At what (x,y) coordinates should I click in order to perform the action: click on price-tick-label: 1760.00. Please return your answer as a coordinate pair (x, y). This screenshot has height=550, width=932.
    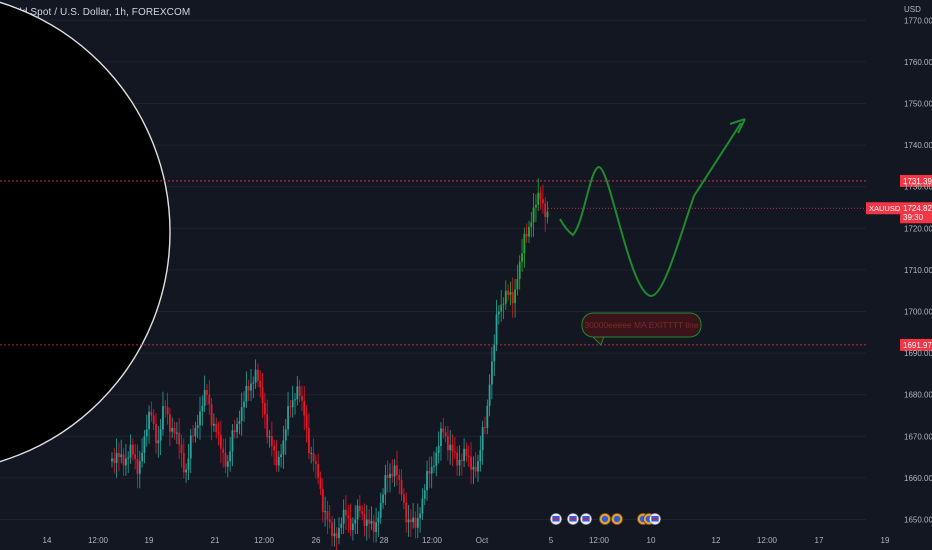
    Looking at the image, I should click on (918, 62).